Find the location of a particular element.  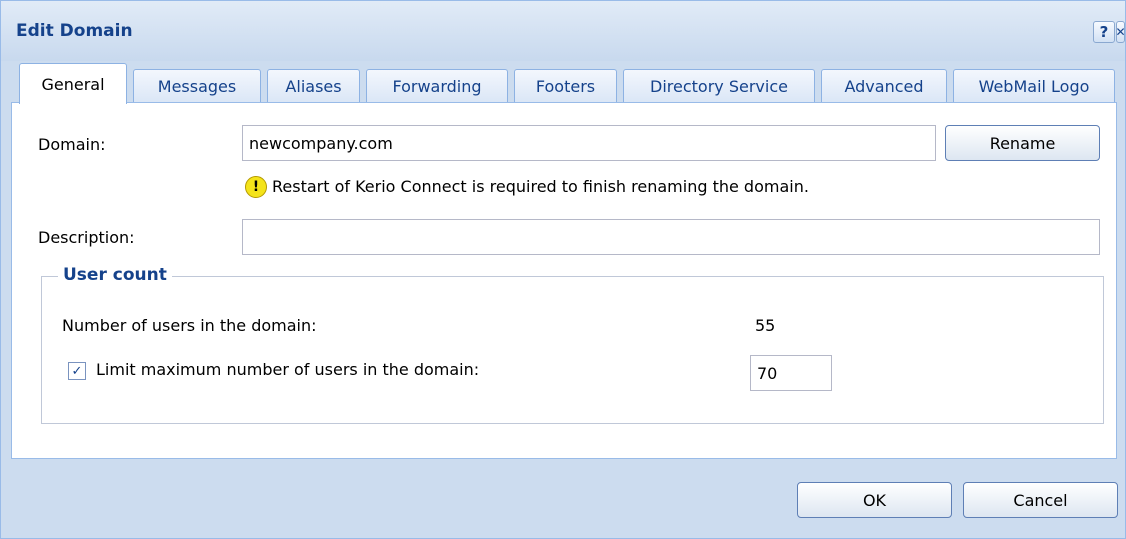

user-count-legend: User count is located at coordinates (115, 275).